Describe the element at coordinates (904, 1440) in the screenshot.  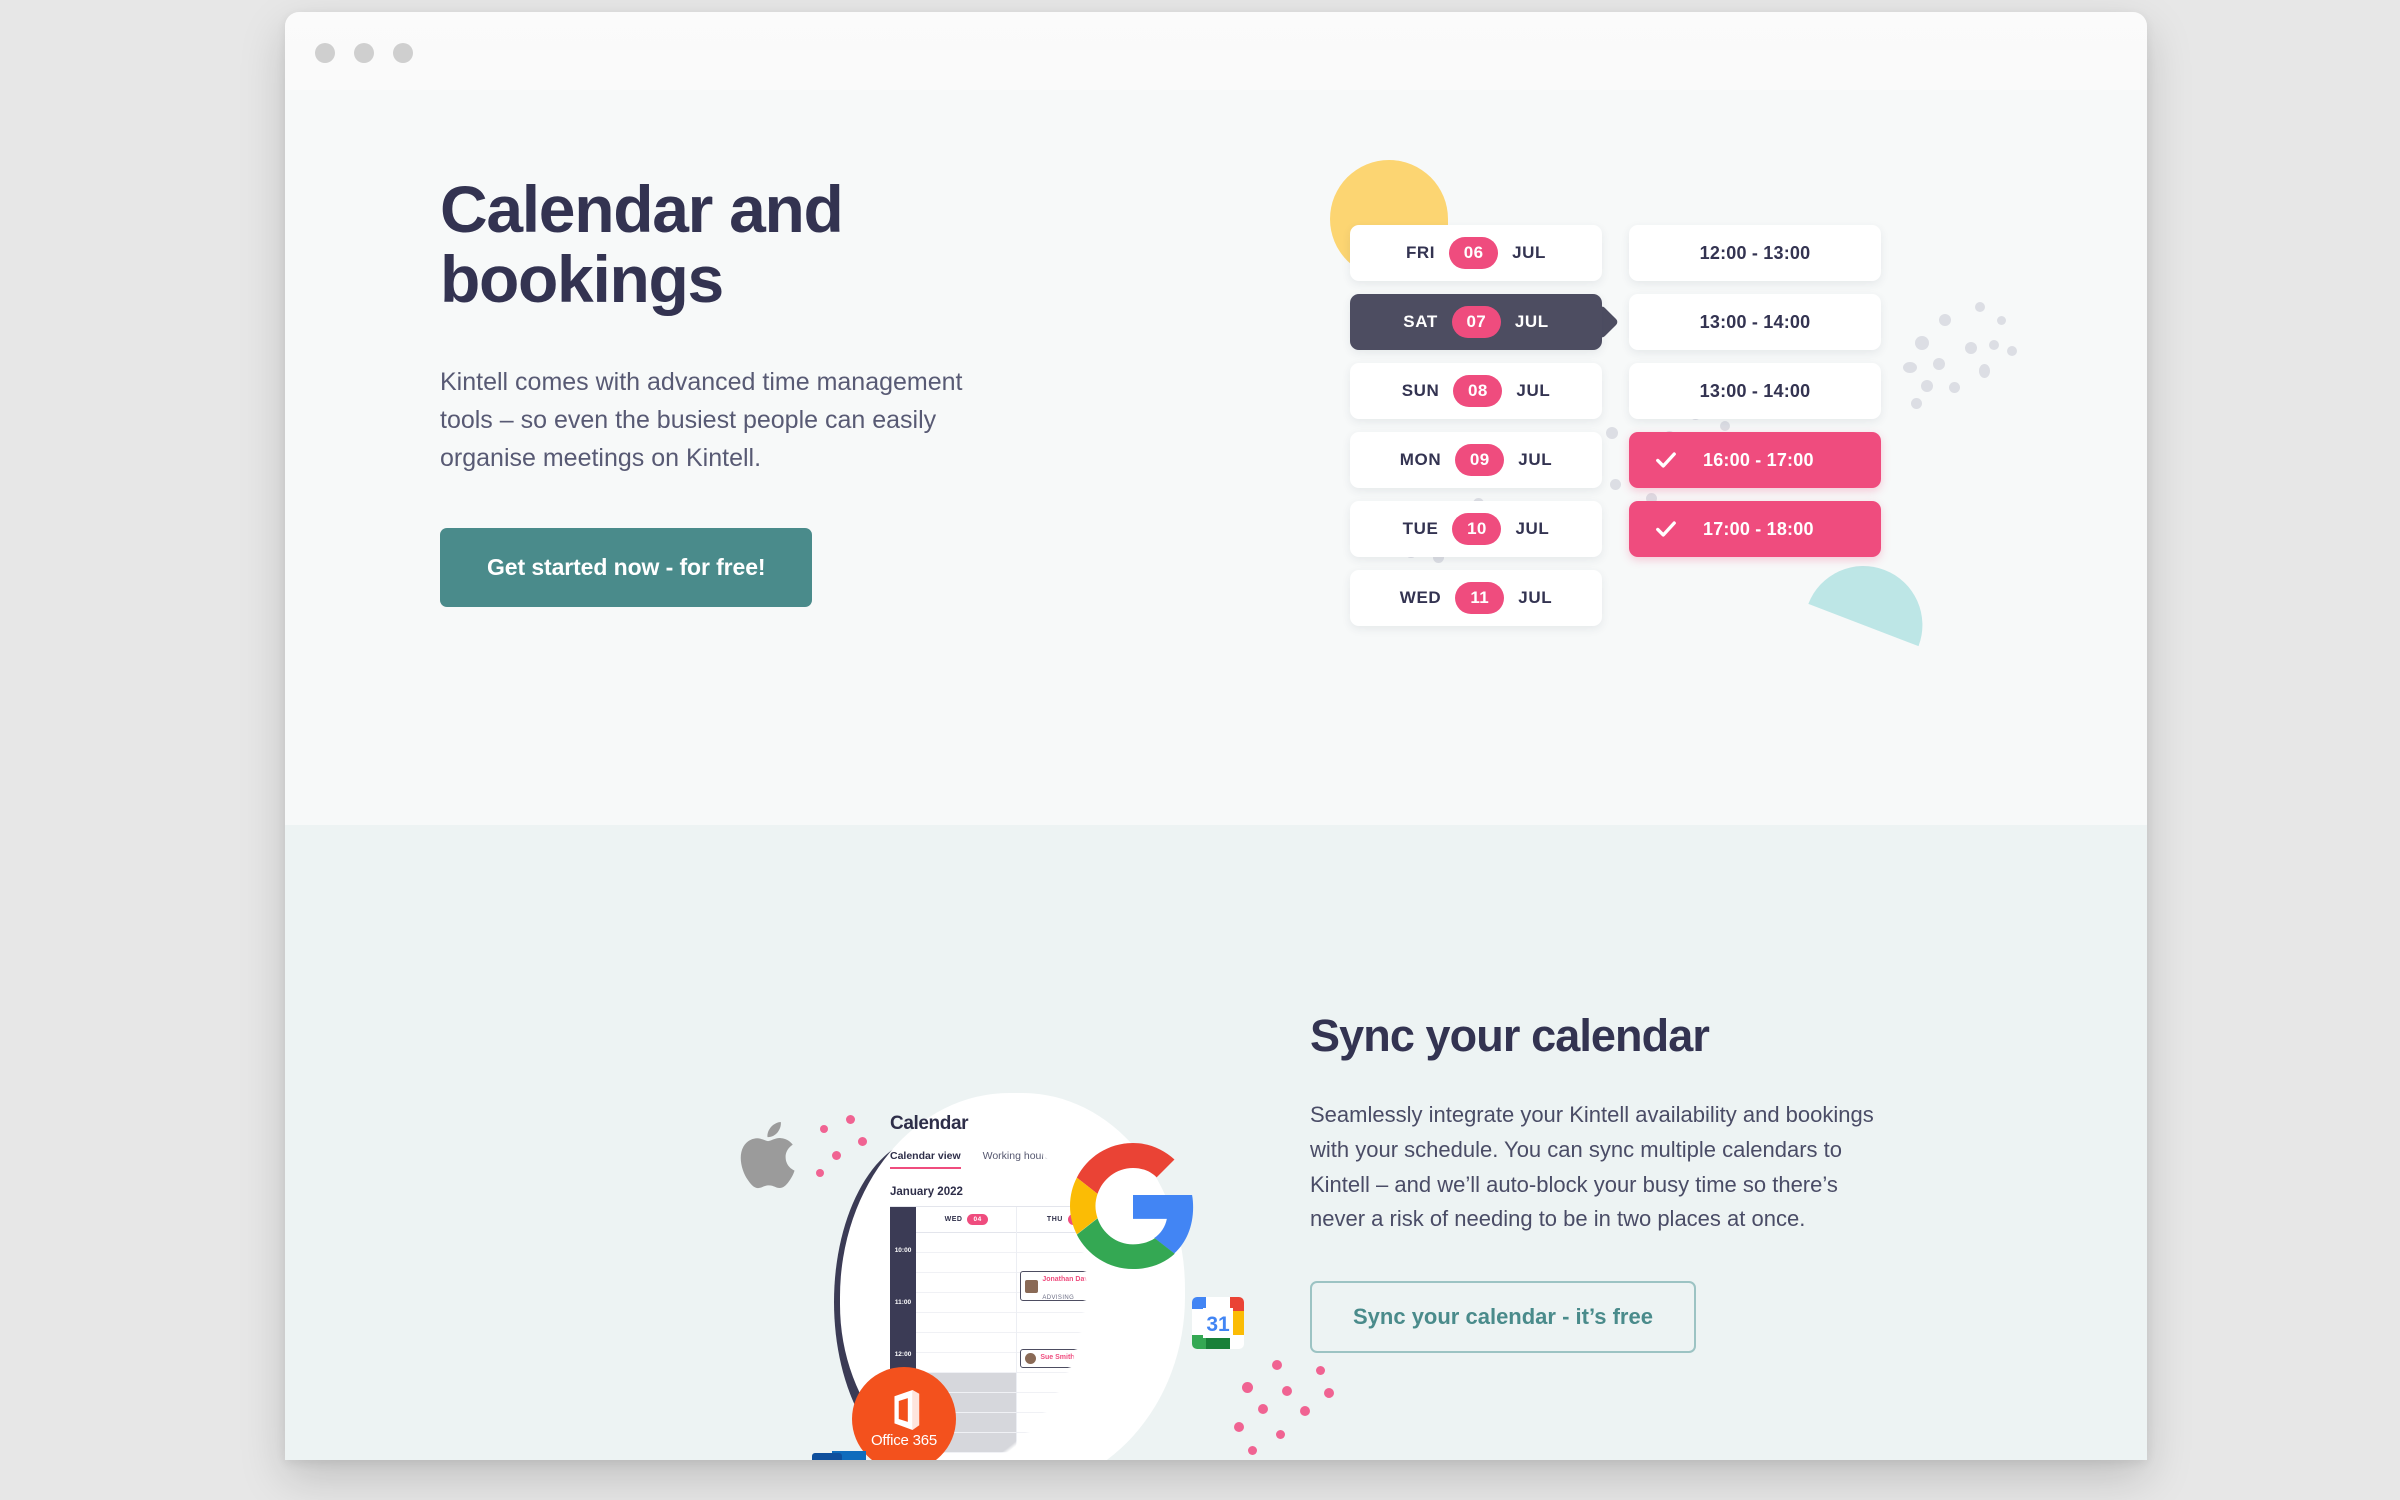
I see `office-365-label: Office 365` at that location.